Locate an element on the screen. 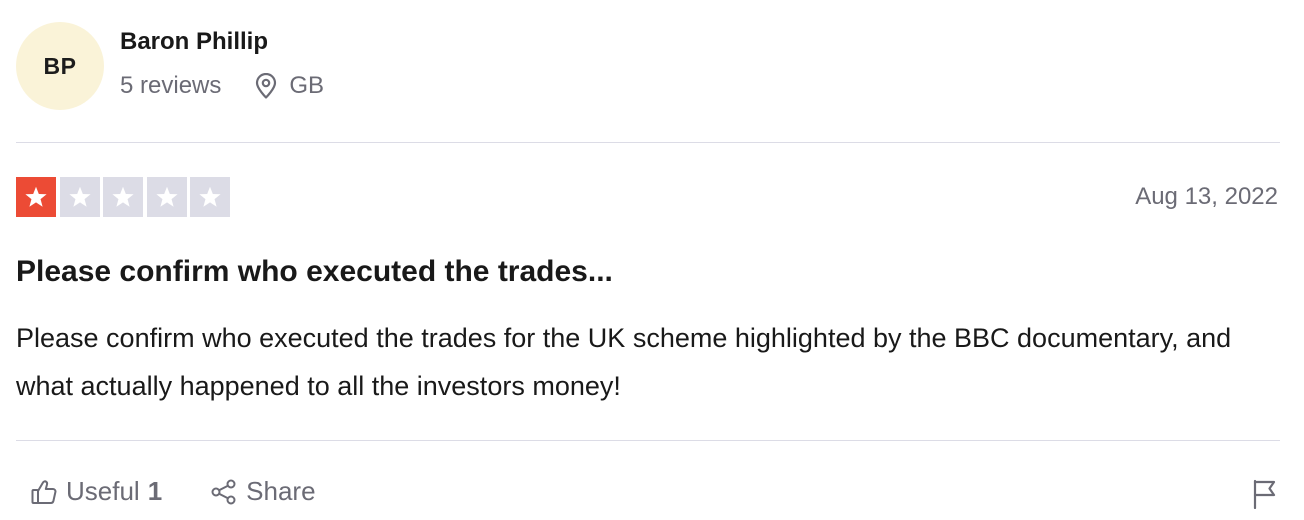 This screenshot has width=1304, height=520. avatar: BP is located at coordinates (60, 66).